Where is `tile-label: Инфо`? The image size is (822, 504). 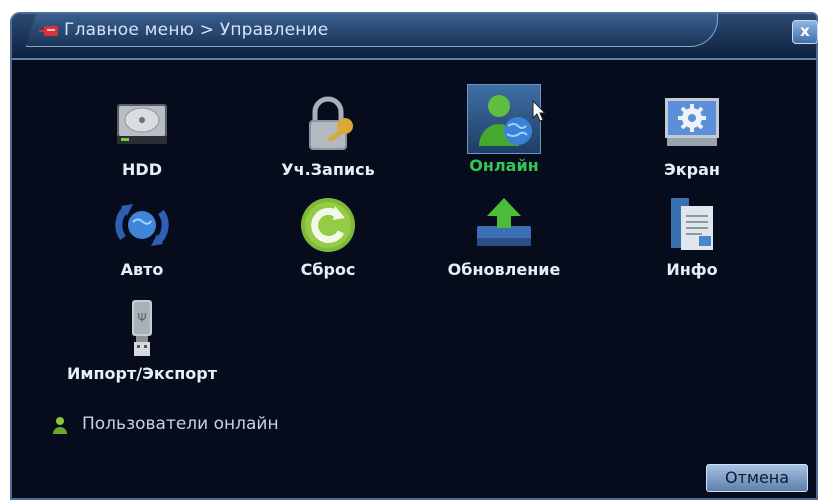
tile-label: Инфо is located at coordinates (692, 269).